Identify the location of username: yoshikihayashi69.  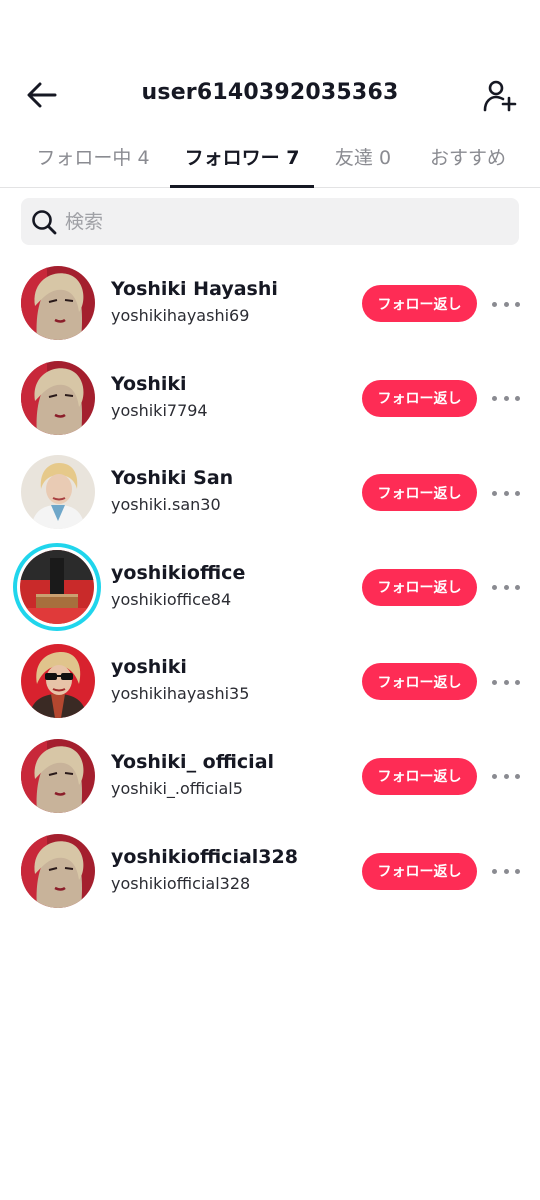
(180, 315).